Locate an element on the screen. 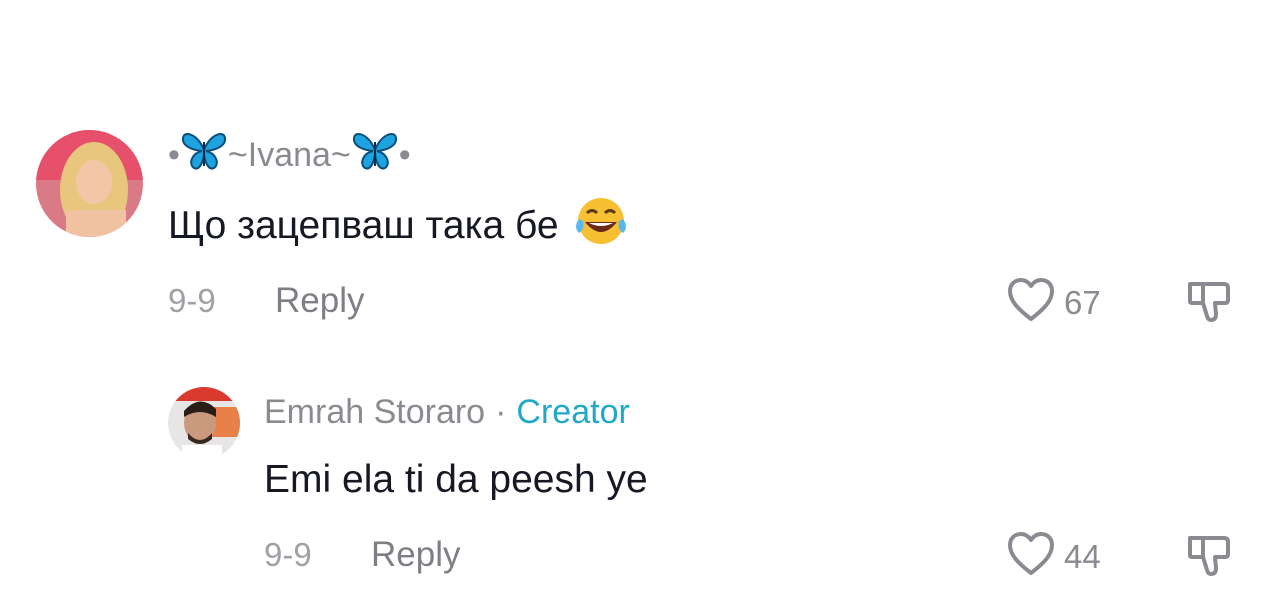 The height and width of the screenshot is (602, 1280). username: Emrah Storaro · Creator is located at coordinates (447, 412).